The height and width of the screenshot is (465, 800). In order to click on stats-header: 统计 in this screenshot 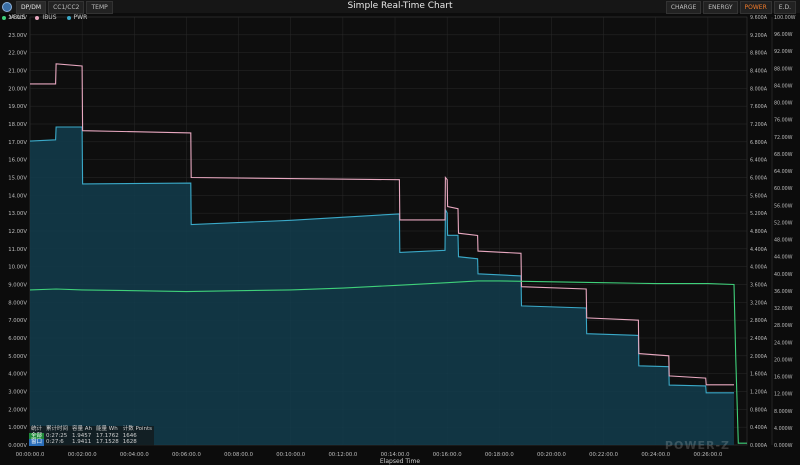, I will do `click(37, 429)`.